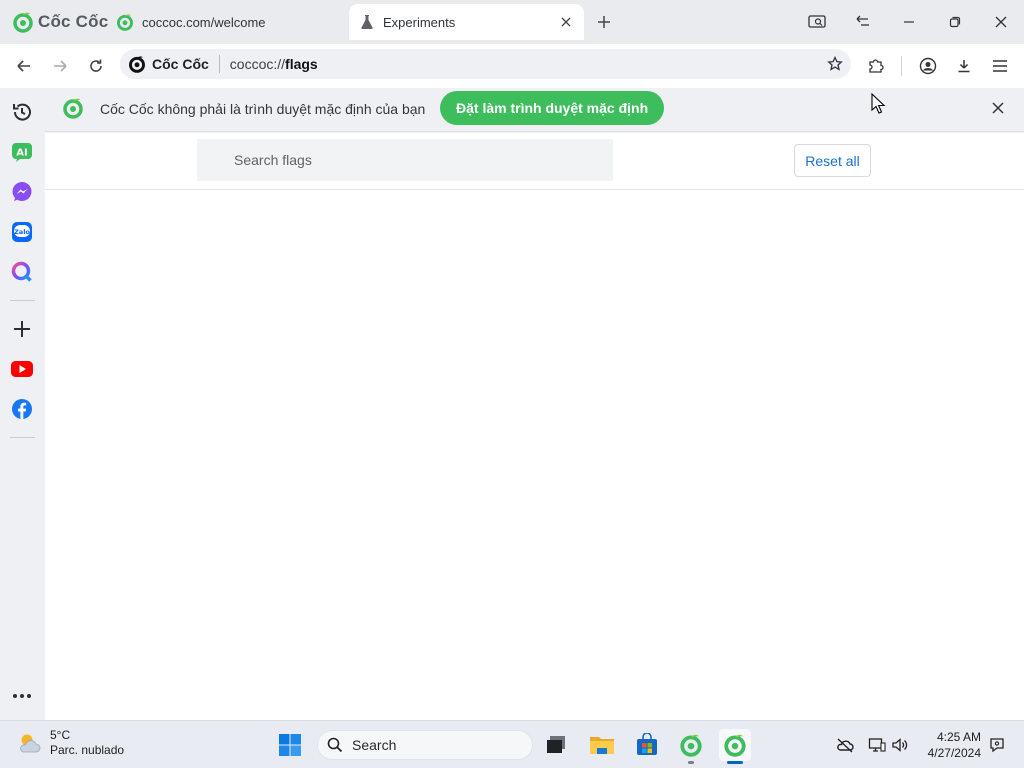 Image resolution: width=1024 pixels, height=768 pixels. What do you see at coordinates (832, 160) in the screenshot?
I see `reset-all-button: Reset all` at bounding box center [832, 160].